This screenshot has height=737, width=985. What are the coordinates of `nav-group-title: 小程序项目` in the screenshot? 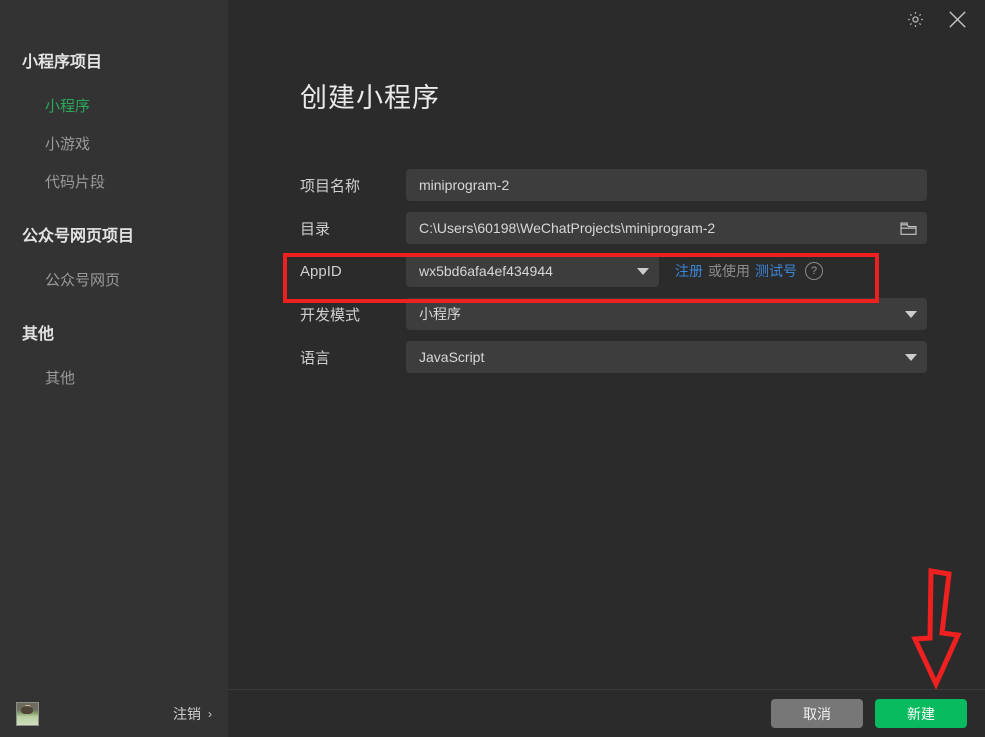 It's located at (62, 62).